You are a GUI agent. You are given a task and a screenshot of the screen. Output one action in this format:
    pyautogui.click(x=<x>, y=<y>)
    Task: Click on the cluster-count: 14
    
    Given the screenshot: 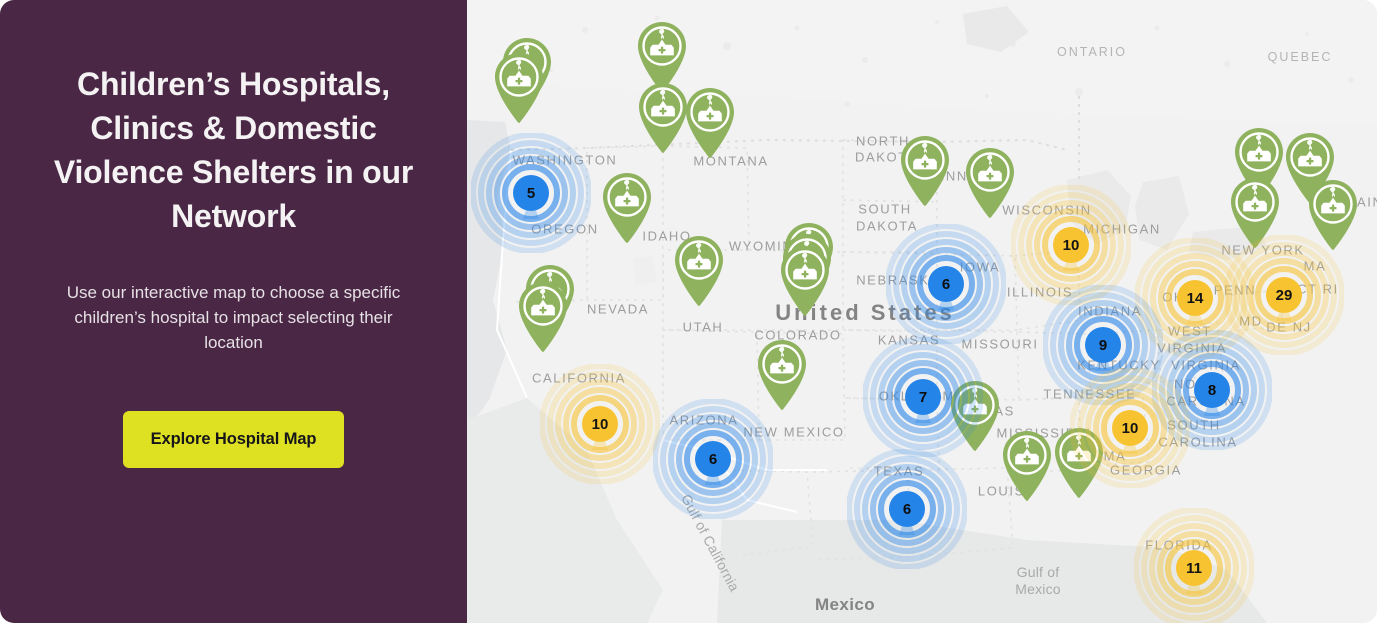 What is the action you would take?
    pyautogui.click(x=1195, y=298)
    